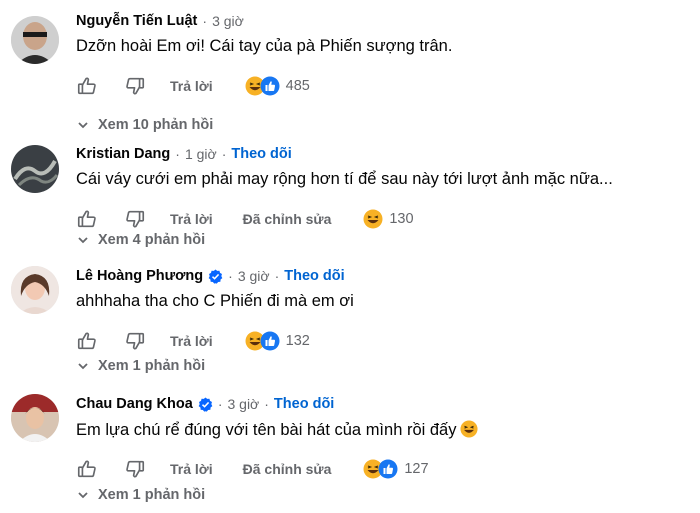  Describe the element at coordinates (469, 429) in the screenshot. I see `laughing-emoji-icon` at that location.